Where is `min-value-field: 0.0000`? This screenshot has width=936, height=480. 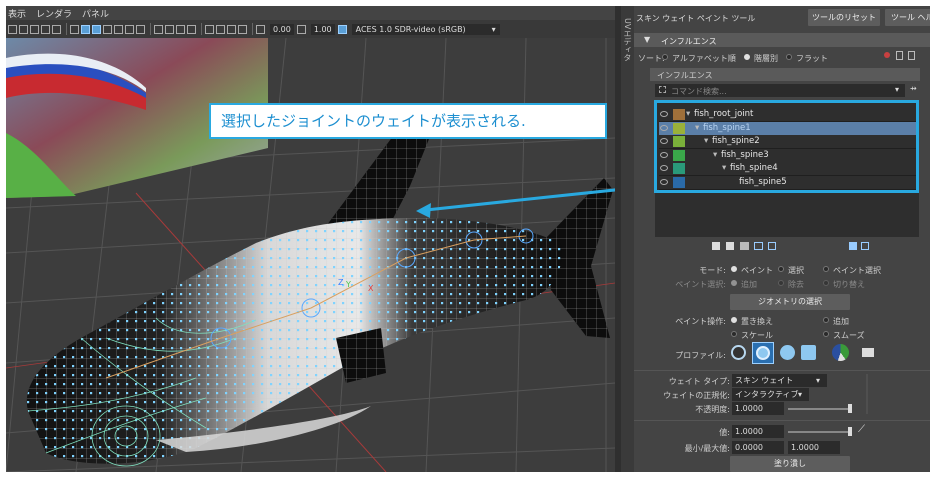
min-value-field: 0.0000 is located at coordinates (758, 447).